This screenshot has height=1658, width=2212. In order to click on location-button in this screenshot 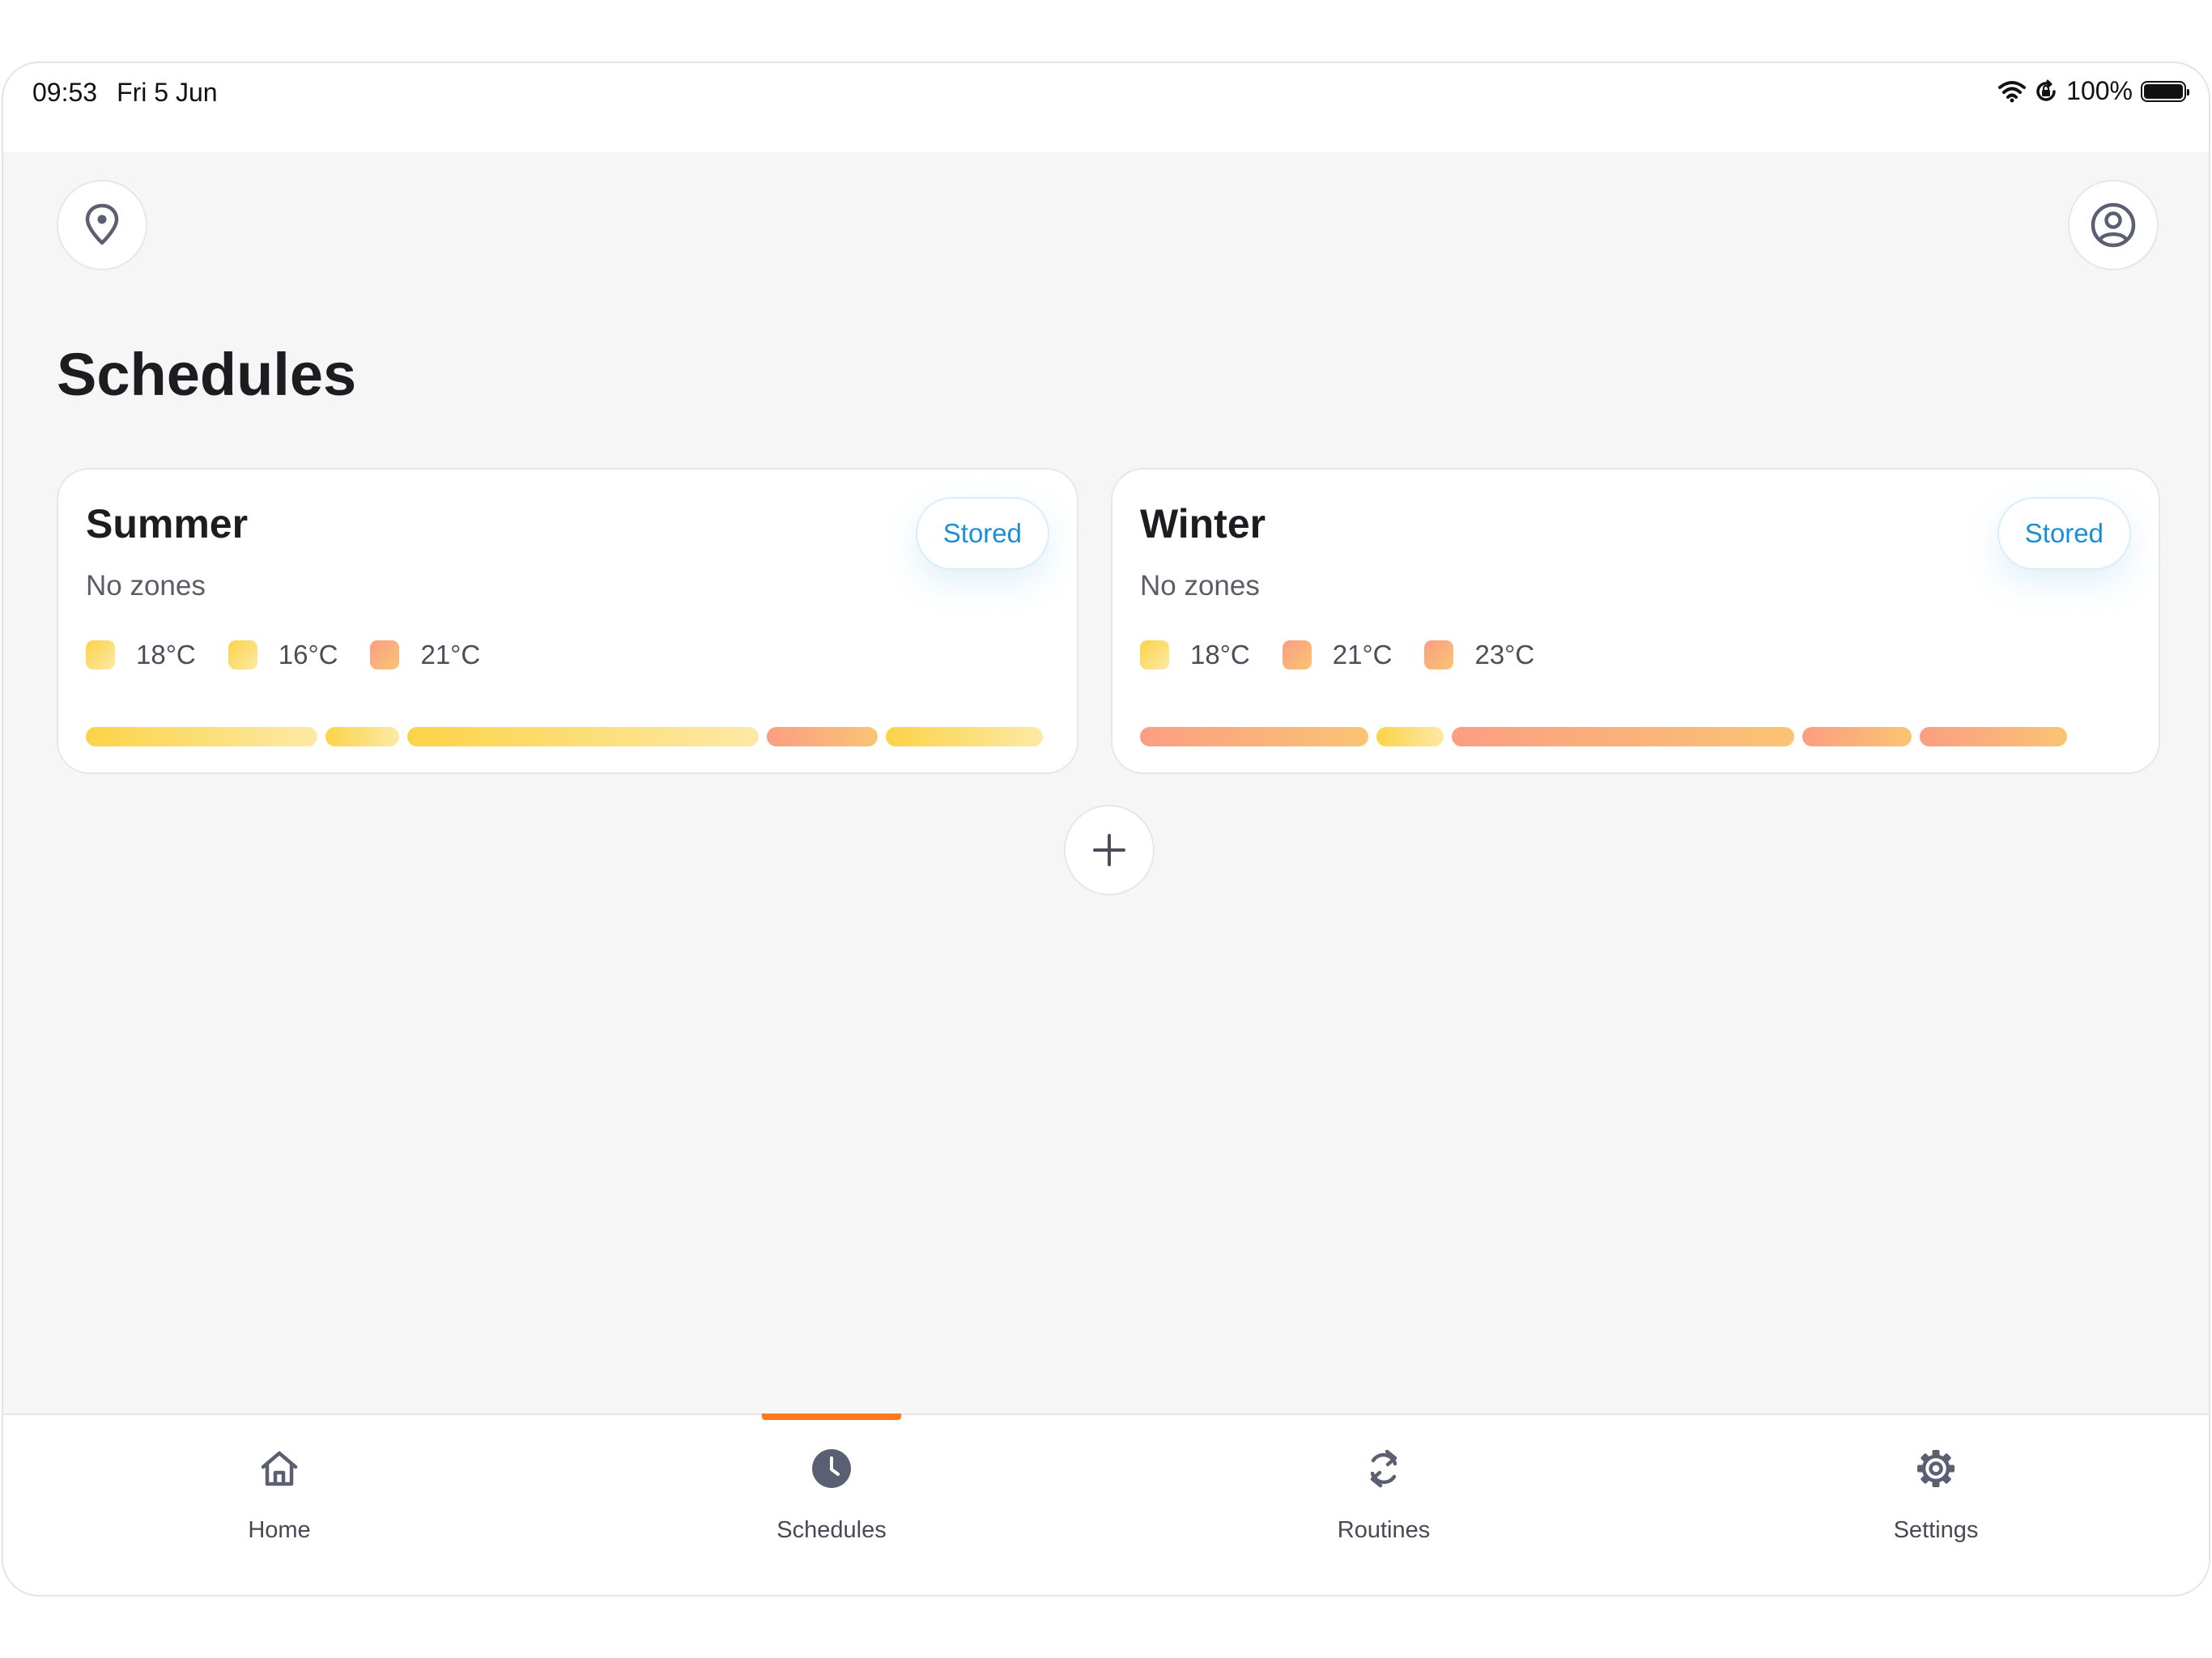, I will do `click(102, 225)`.